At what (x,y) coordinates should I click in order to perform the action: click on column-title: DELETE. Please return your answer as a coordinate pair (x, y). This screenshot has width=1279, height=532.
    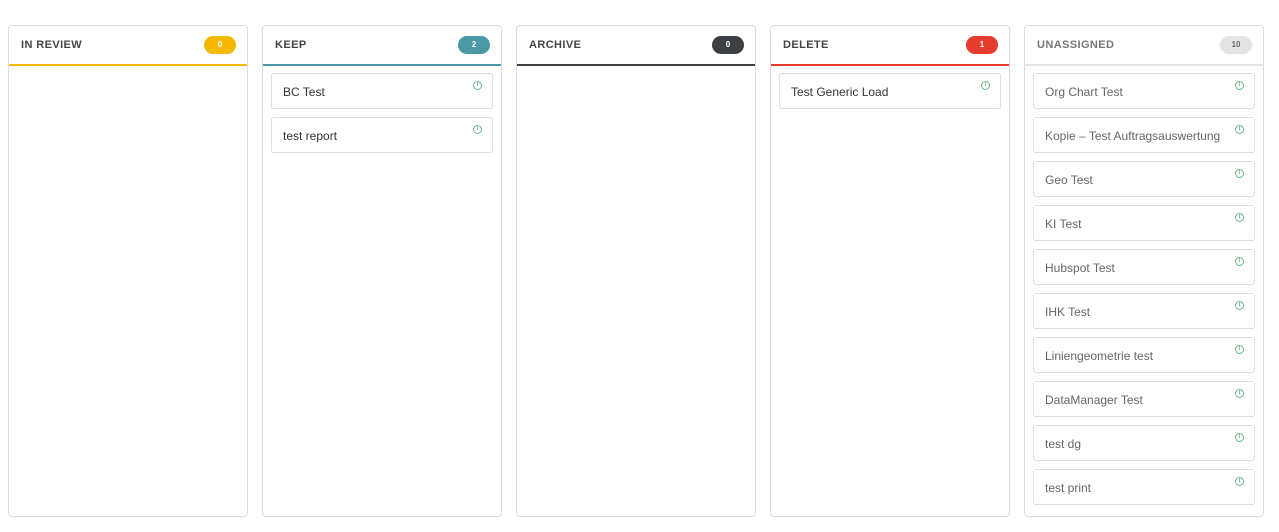
    Looking at the image, I should click on (806, 45).